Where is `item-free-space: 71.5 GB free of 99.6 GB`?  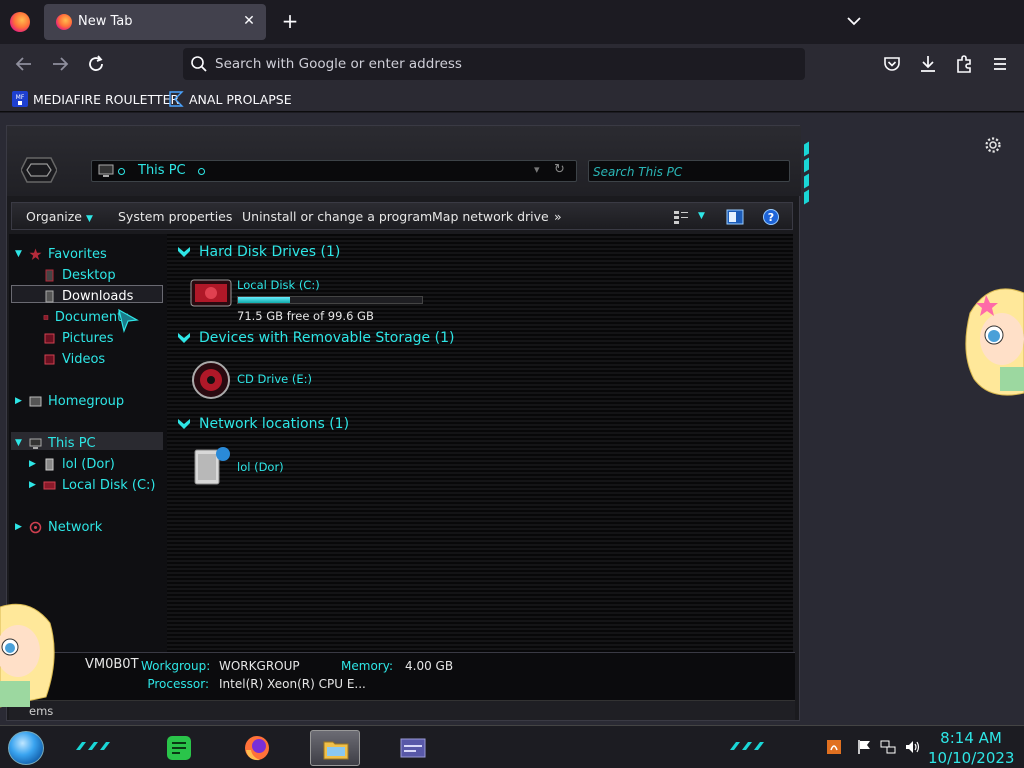
item-free-space: 71.5 GB free of 99.6 GB is located at coordinates (305, 316).